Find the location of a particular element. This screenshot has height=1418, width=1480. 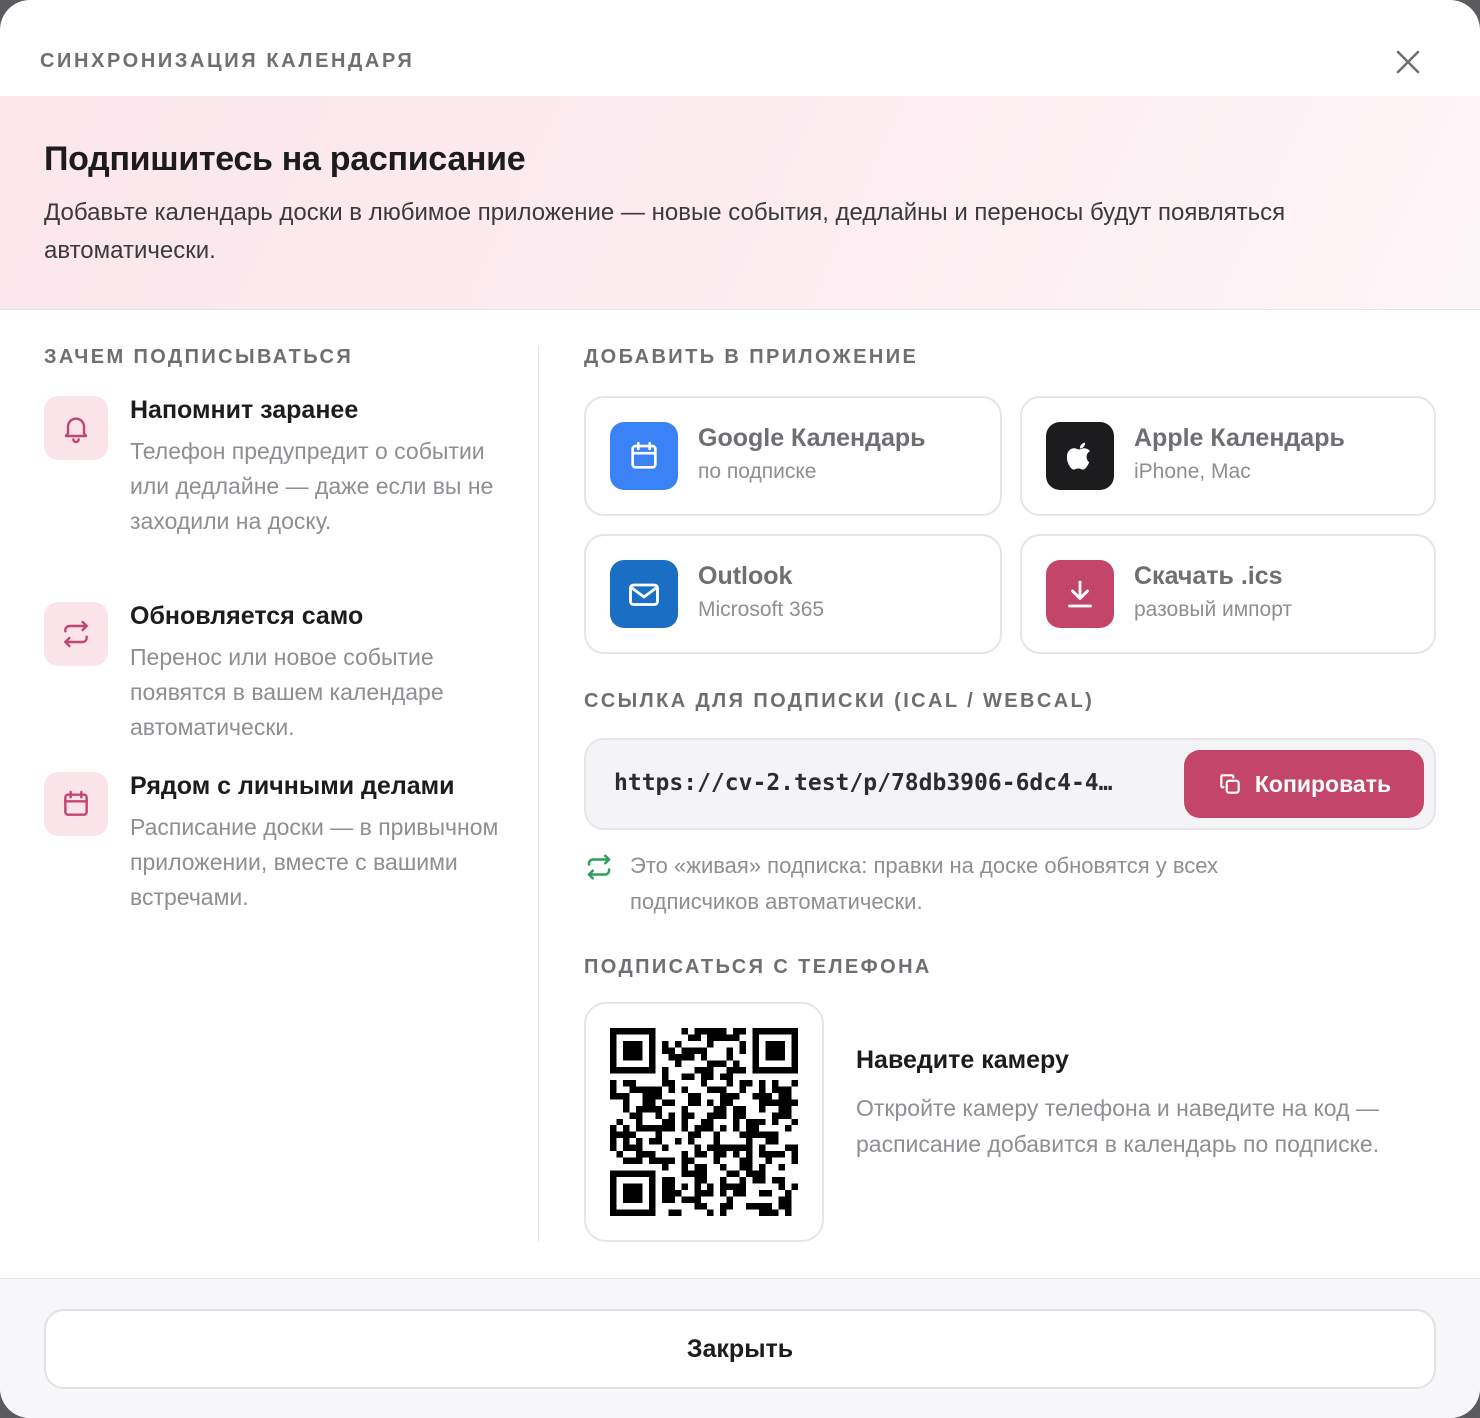

app-google-calendar: Google Календарь по подписке is located at coordinates (793, 456).